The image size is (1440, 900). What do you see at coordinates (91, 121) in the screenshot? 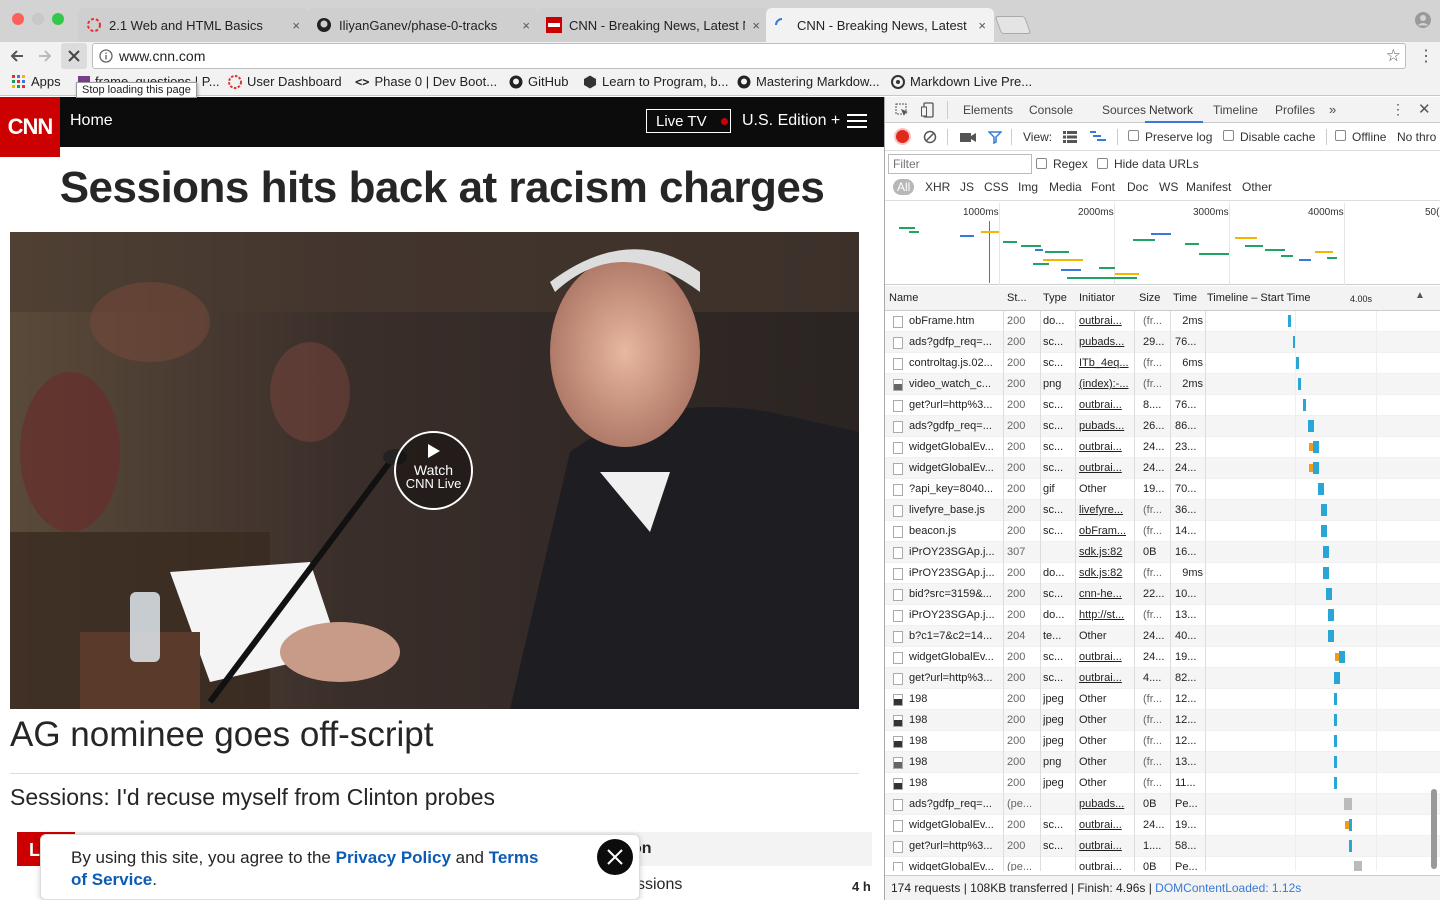
I see `nav-home-link: Home` at bounding box center [91, 121].